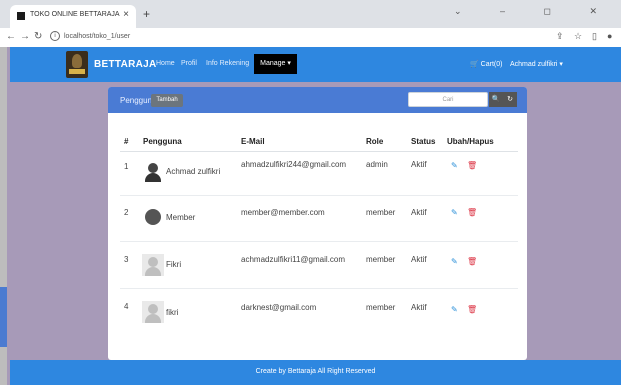 The image size is (621, 385). I want to click on user-email: member@member.com, so click(283, 212).